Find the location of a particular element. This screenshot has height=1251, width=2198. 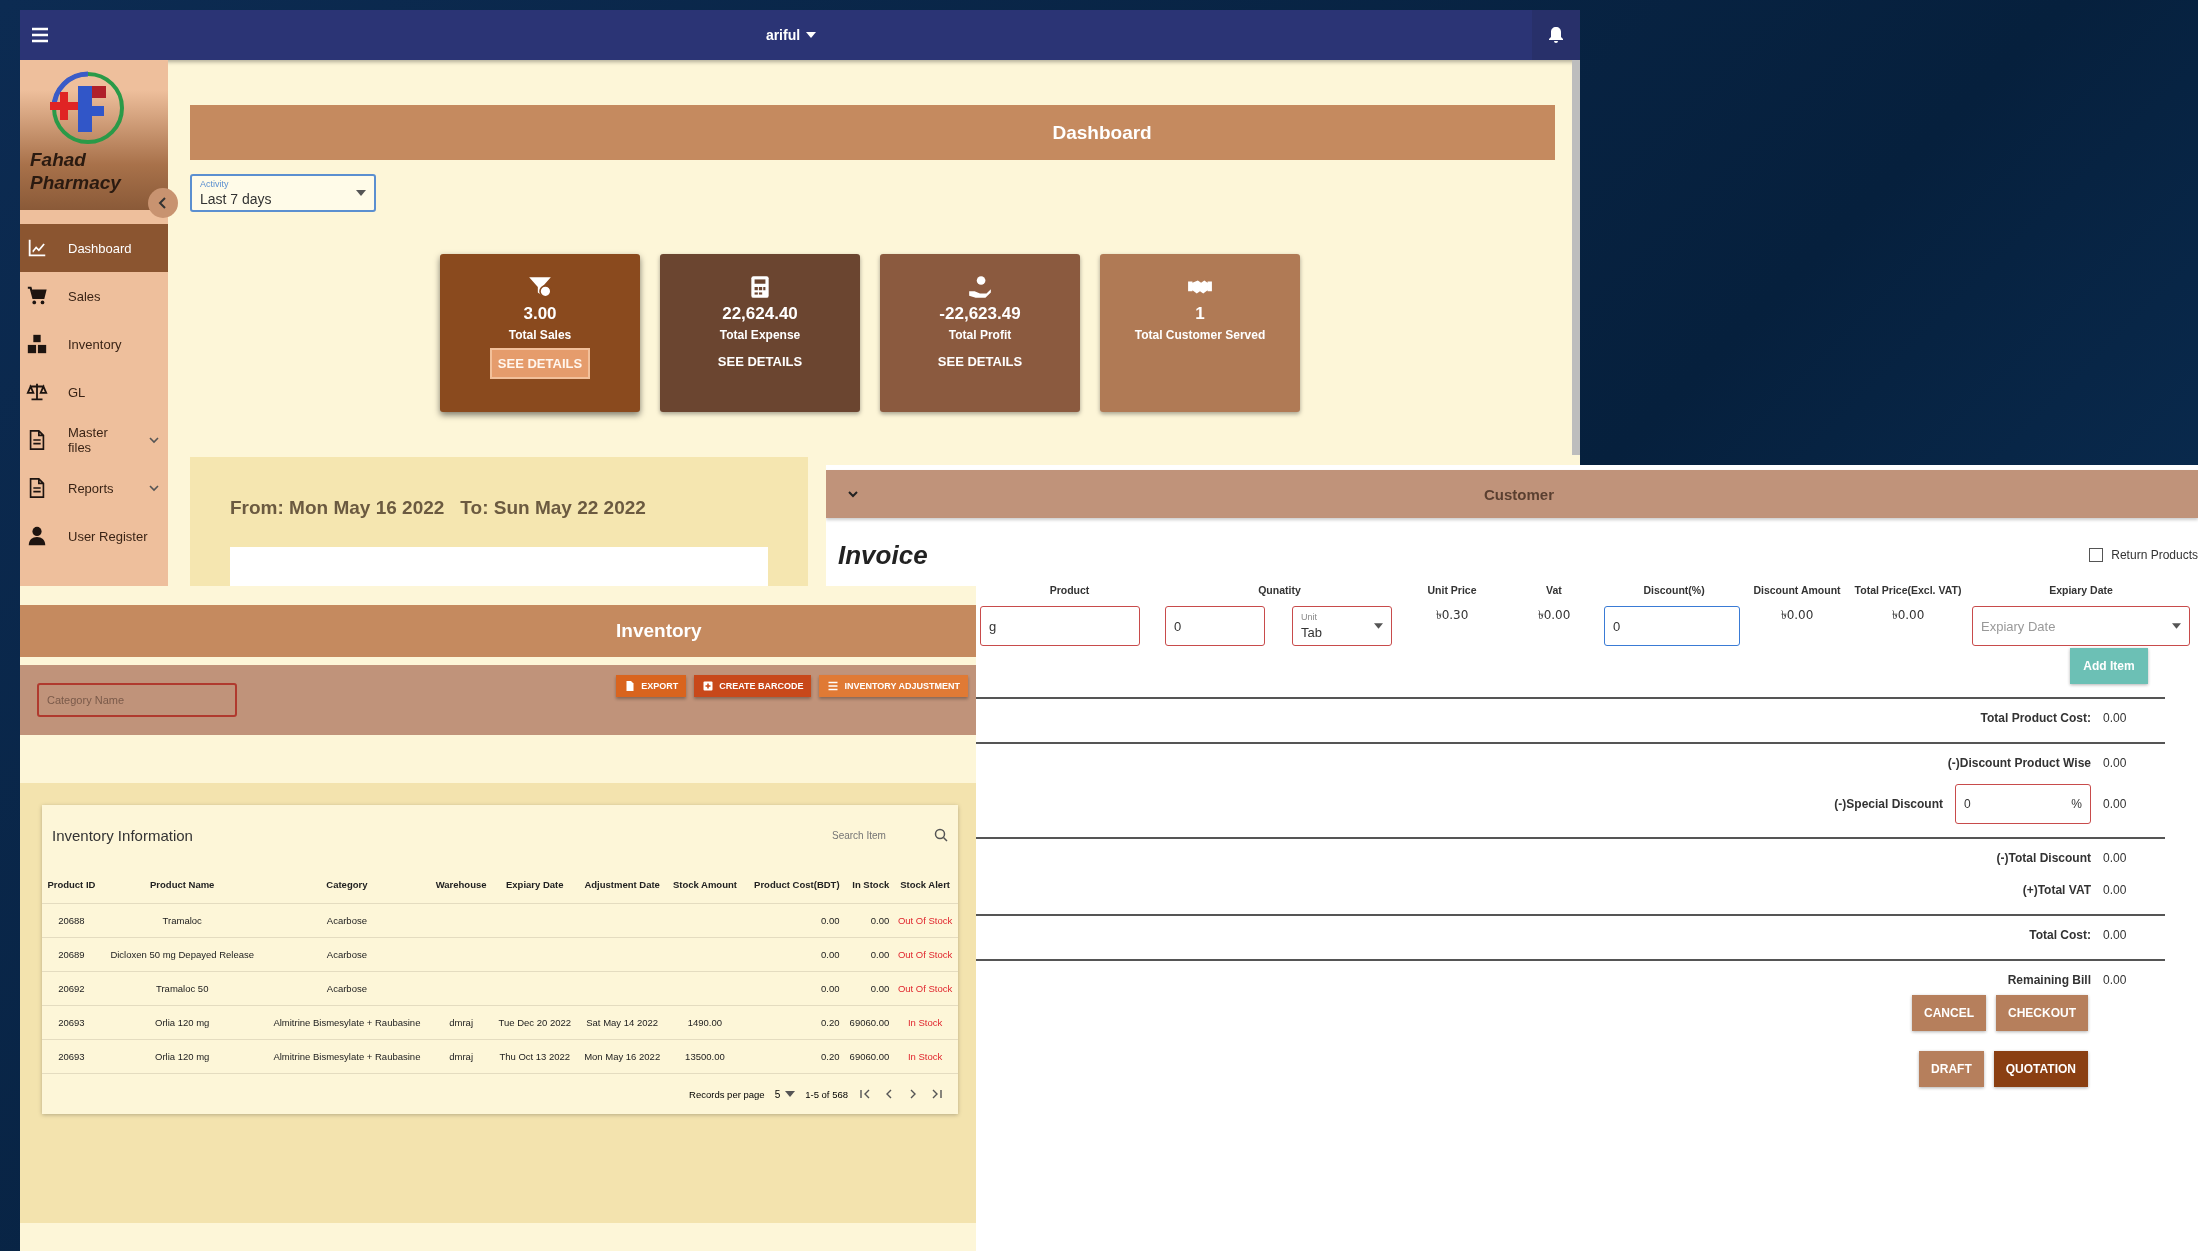

sidebar-item: Reports is located at coordinates (94, 488).